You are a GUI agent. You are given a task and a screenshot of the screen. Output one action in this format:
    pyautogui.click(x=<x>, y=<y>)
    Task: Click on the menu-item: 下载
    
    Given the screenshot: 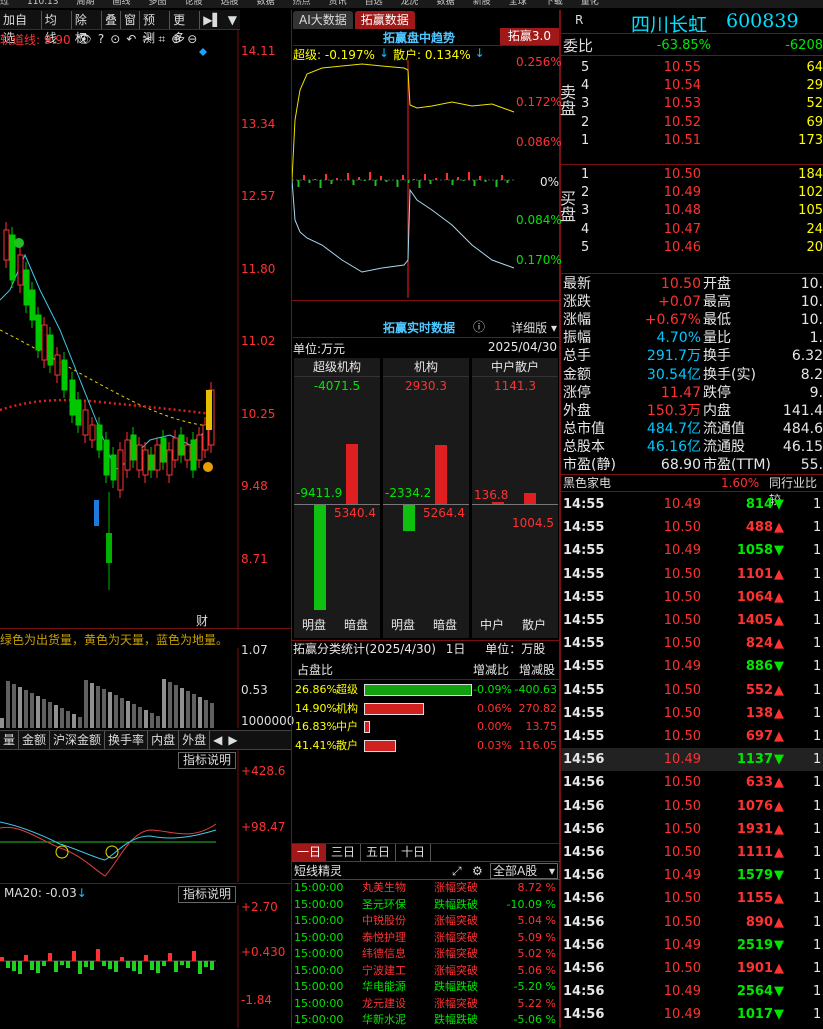 What is the action you would take?
    pyautogui.click(x=554, y=3)
    